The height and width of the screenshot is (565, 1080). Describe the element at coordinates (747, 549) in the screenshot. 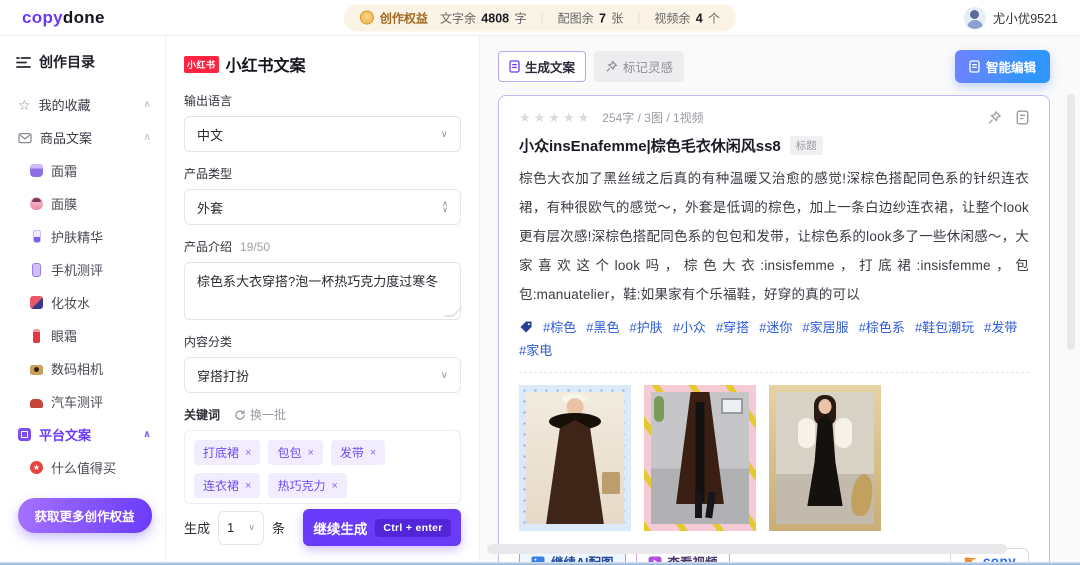

I see `horizontal-scrollbar` at that location.